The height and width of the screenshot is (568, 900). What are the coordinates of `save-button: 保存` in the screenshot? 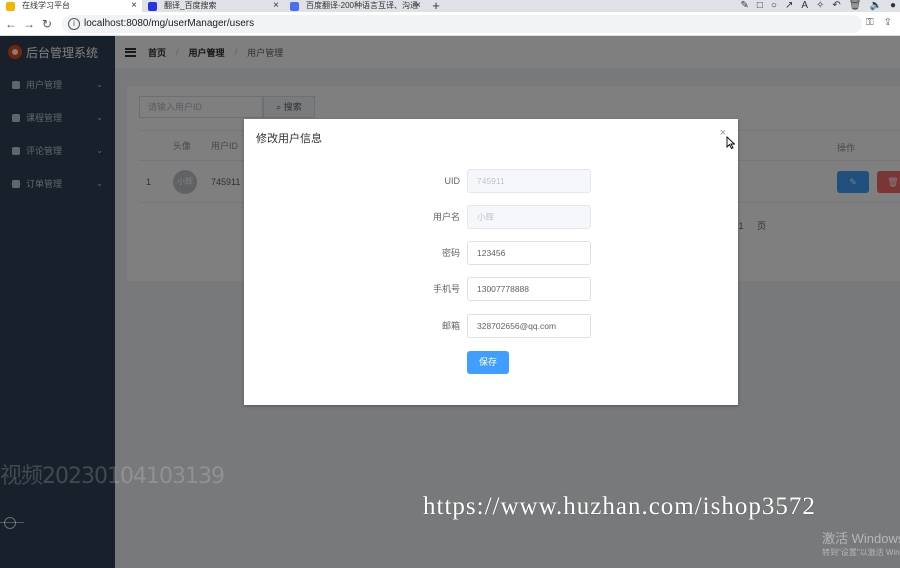 It's located at (488, 362).